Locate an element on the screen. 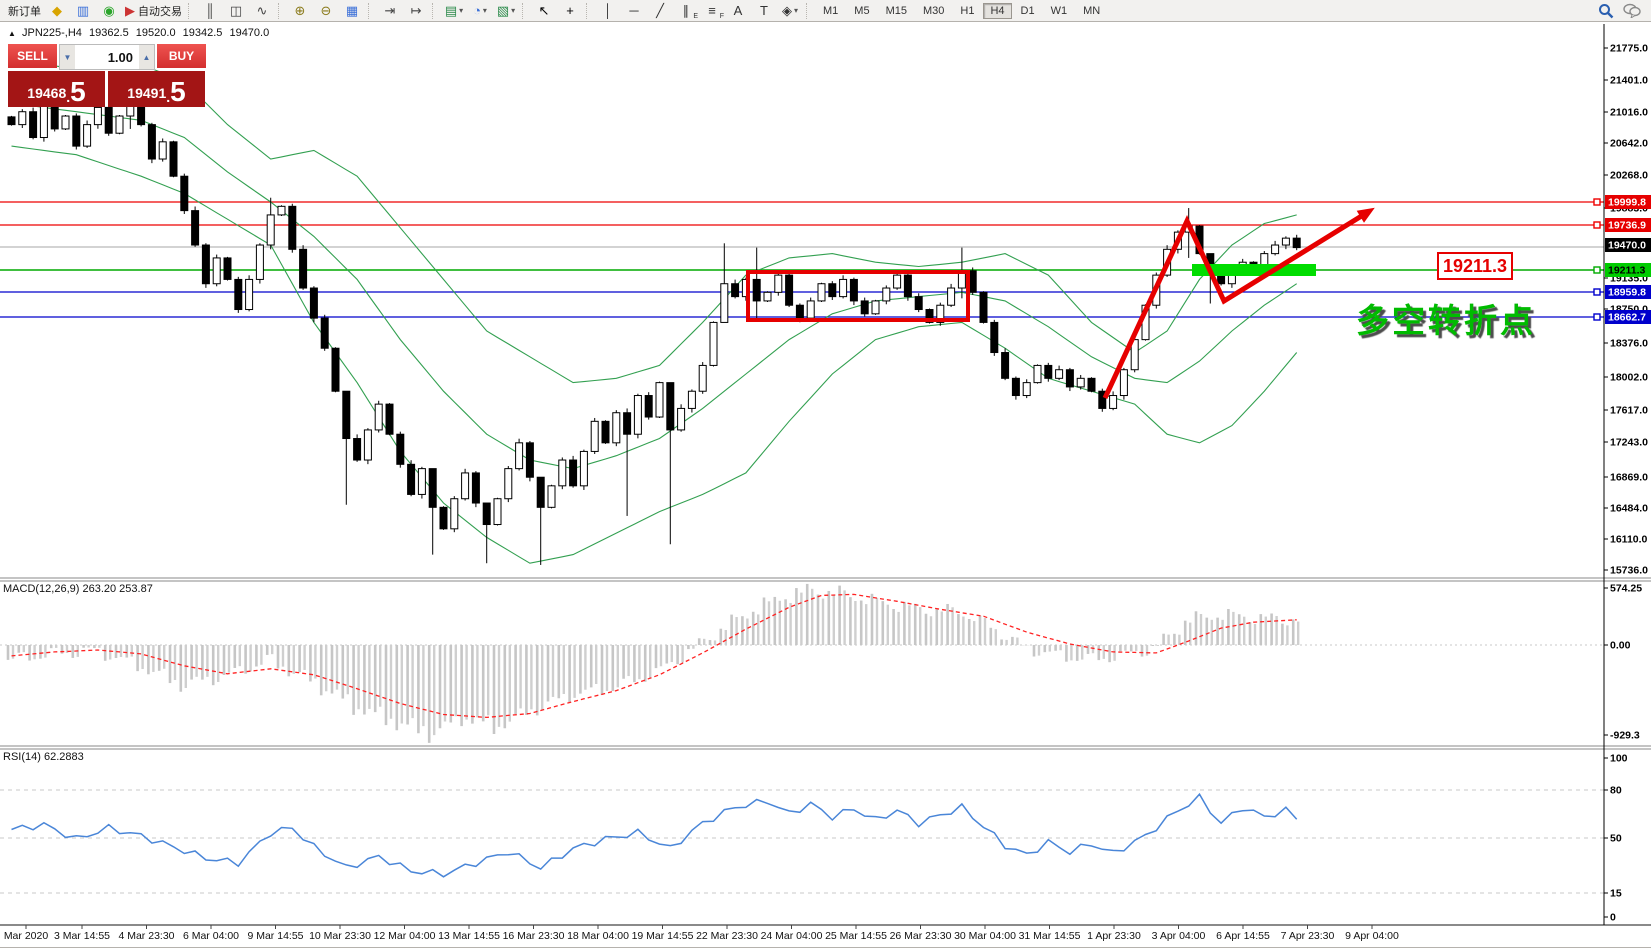 The height and width of the screenshot is (949, 1651). price-level-annotation: 19211.3 is located at coordinates (1475, 266).